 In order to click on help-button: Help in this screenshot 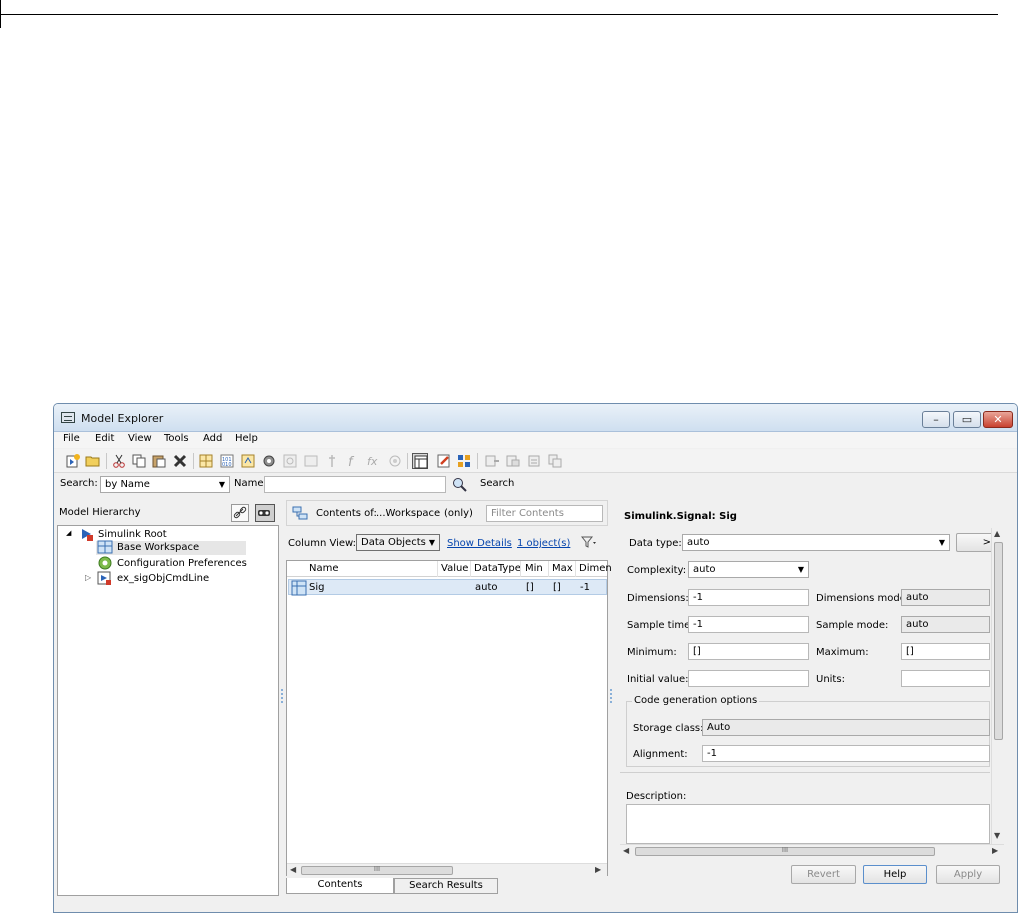, I will do `click(895, 874)`.